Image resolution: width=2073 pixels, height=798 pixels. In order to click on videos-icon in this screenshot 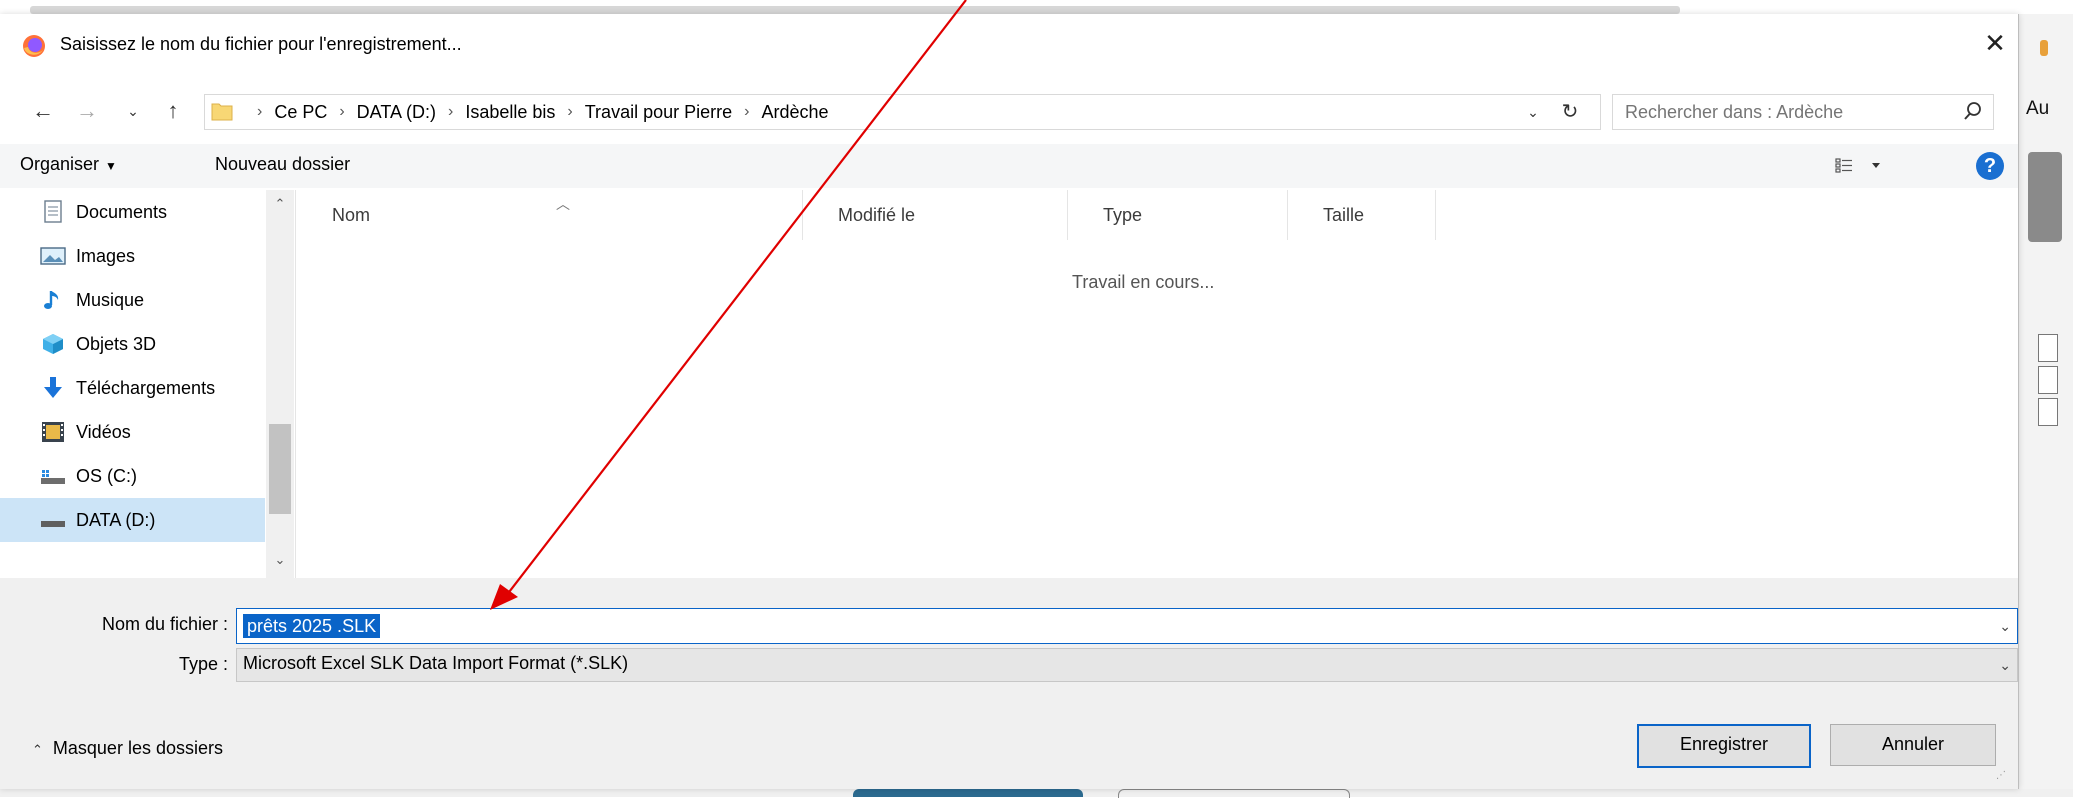, I will do `click(53, 432)`.